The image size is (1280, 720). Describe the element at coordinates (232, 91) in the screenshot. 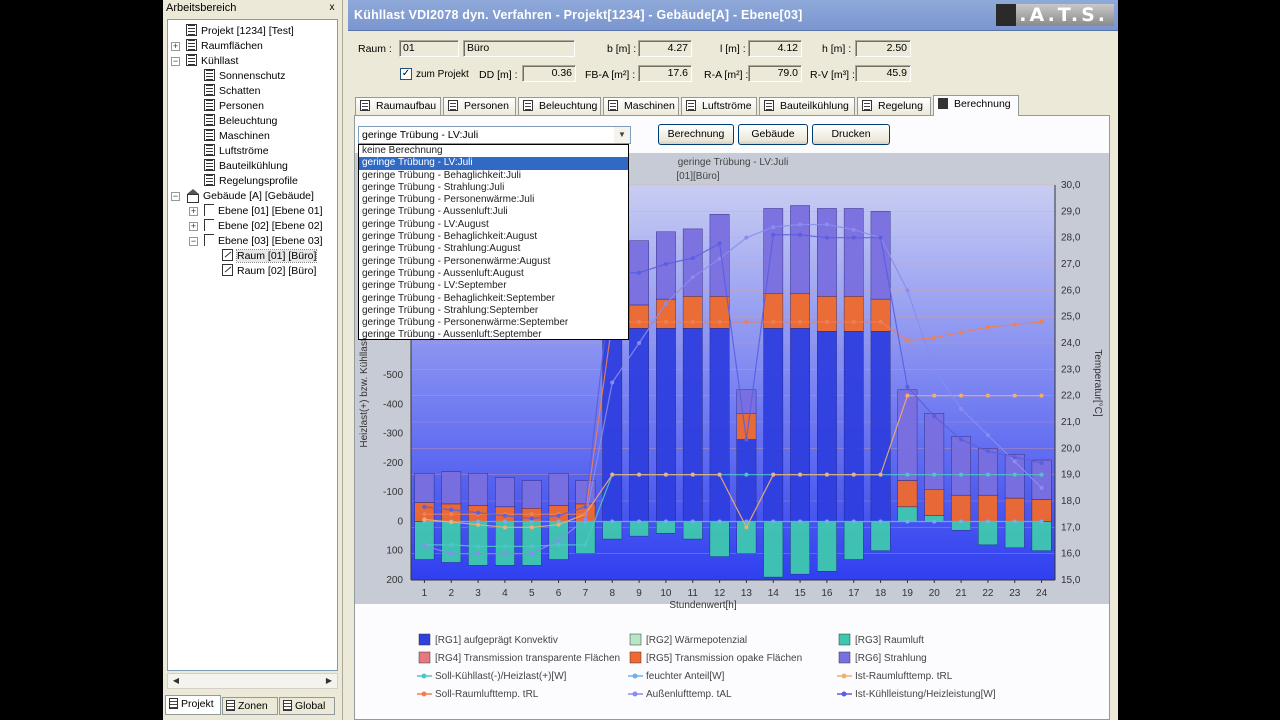

I see `tree-item: Schatten` at that location.